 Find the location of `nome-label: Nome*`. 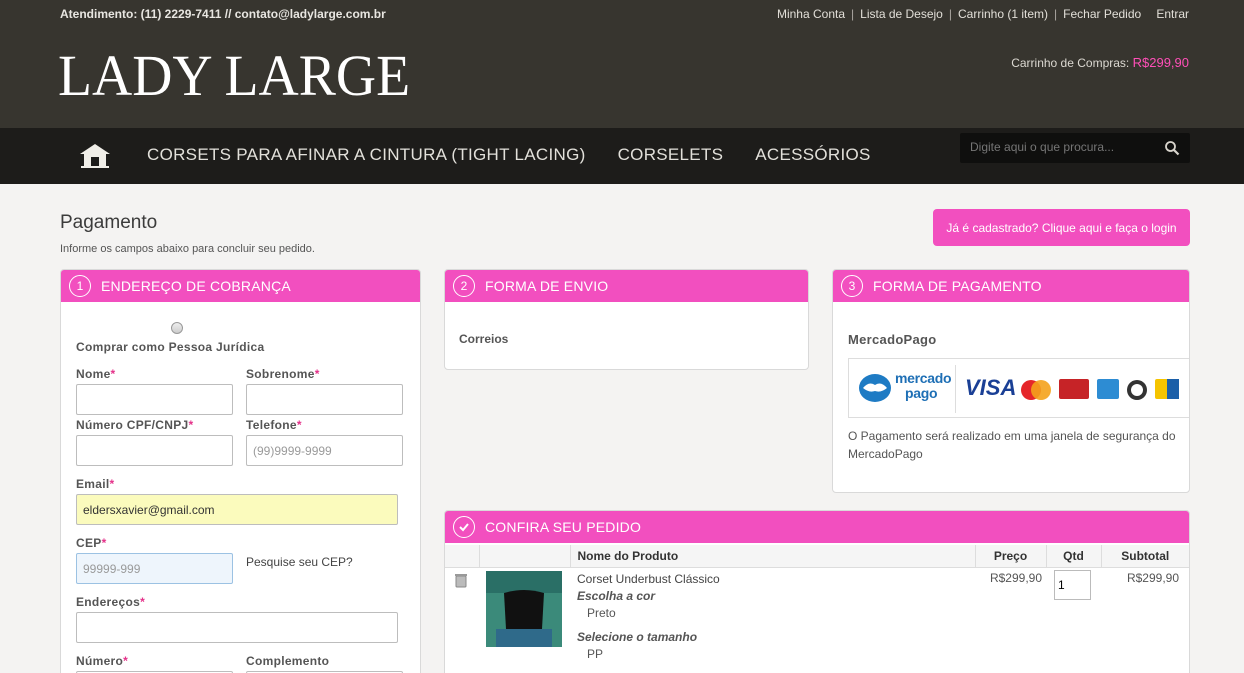

nome-label: Nome* is located at coordinates (96, 374).